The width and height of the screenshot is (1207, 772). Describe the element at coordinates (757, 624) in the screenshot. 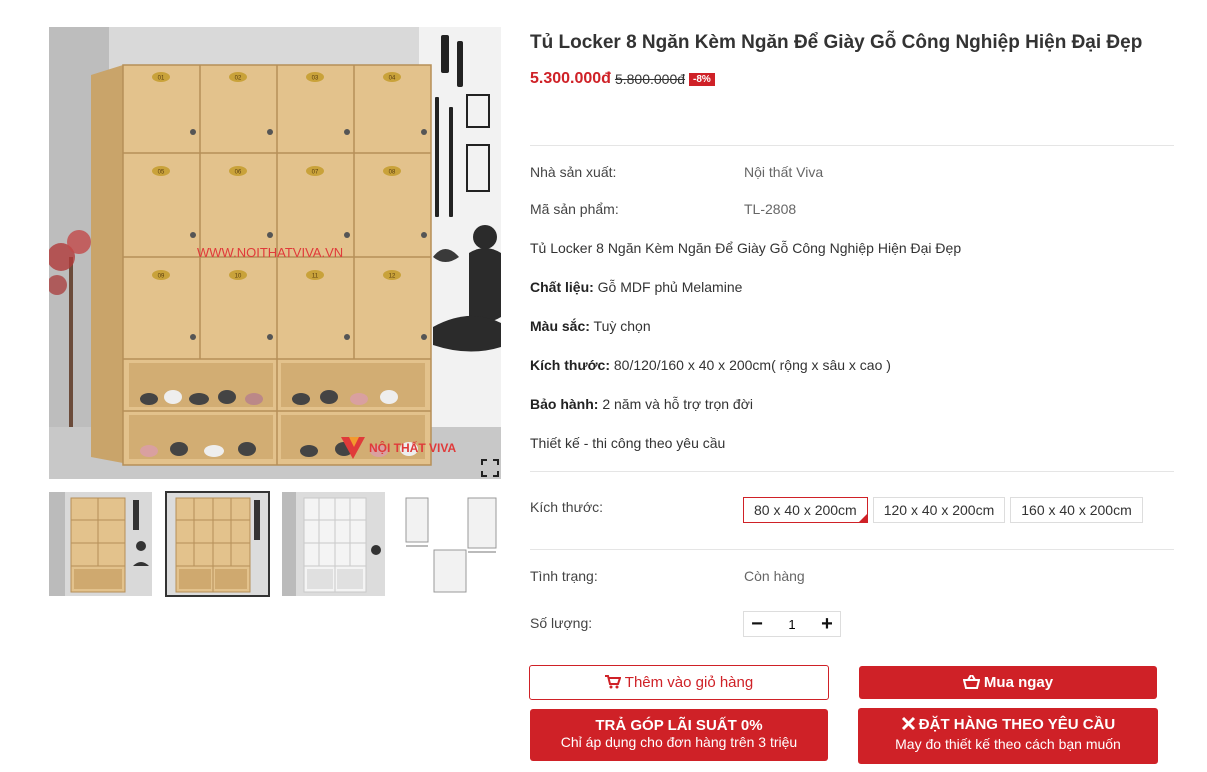

I see `quantity-decrease-button: −` at that location.